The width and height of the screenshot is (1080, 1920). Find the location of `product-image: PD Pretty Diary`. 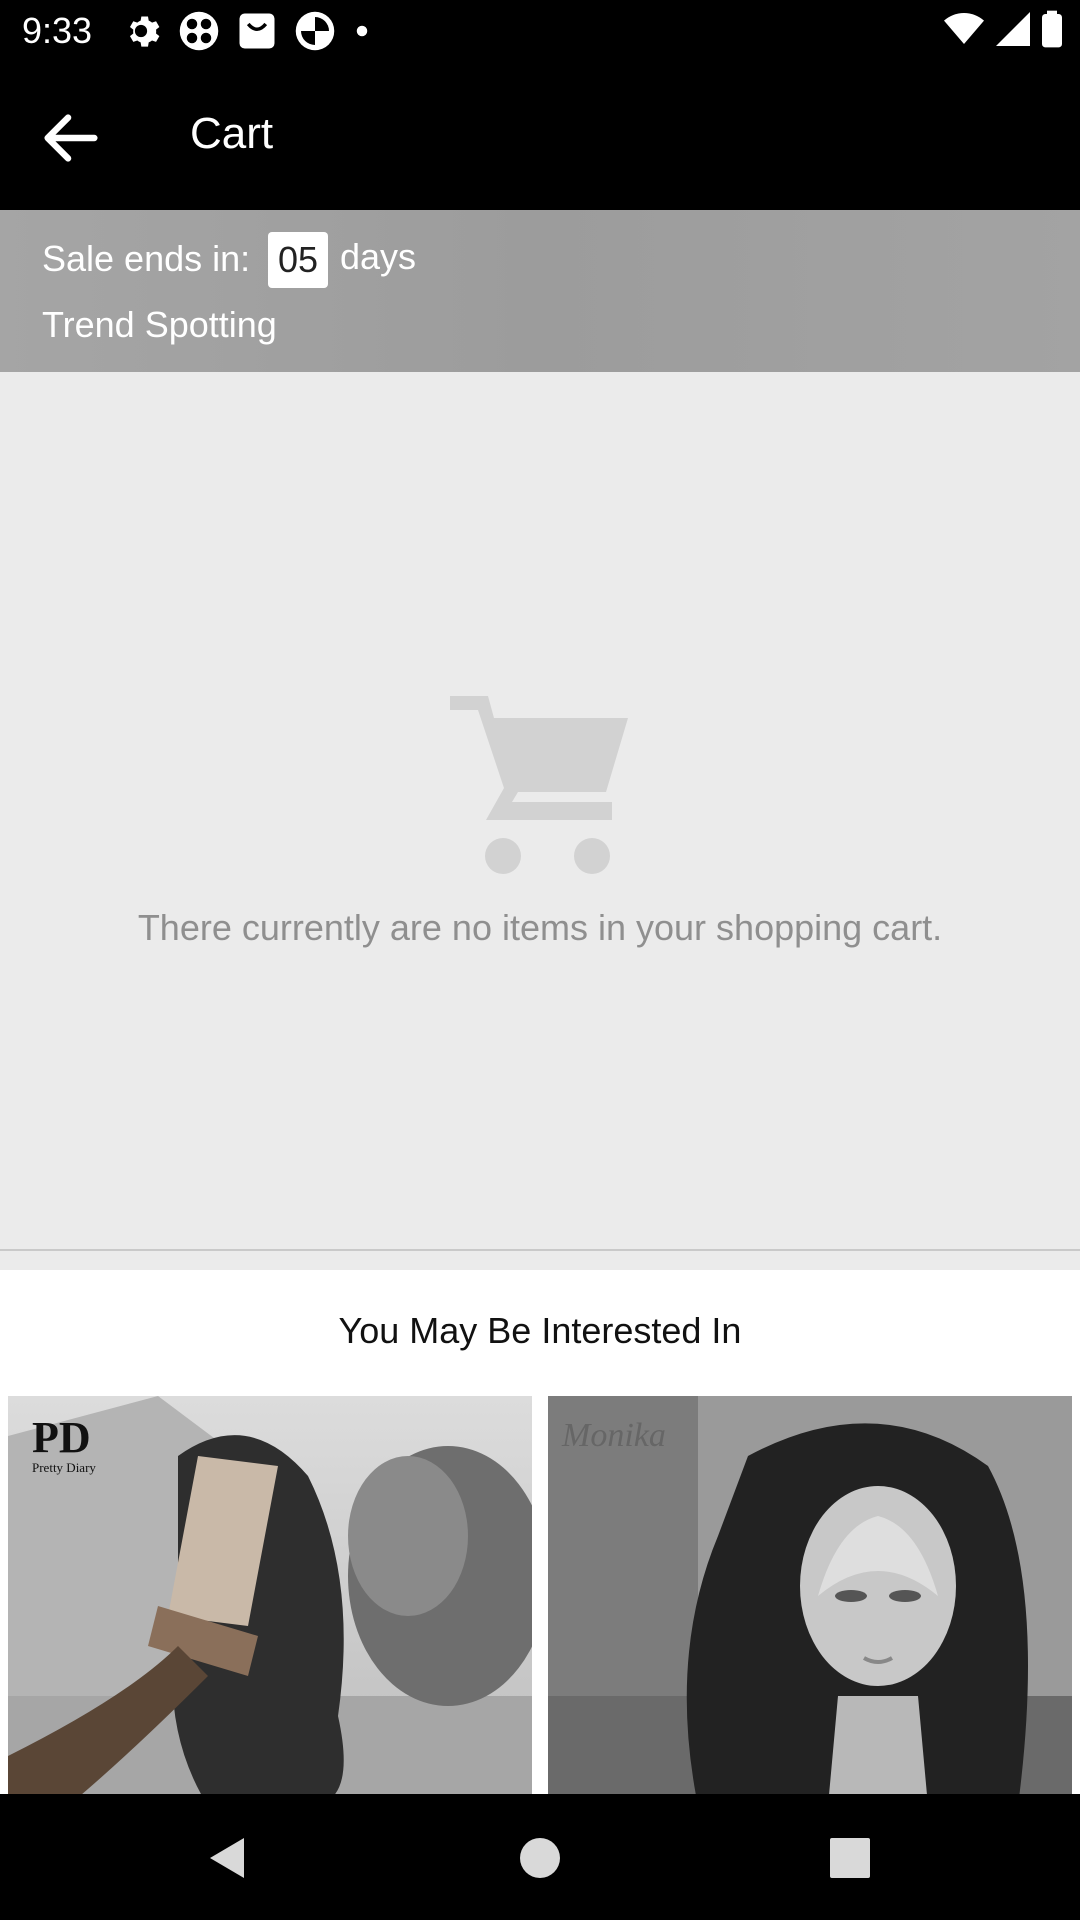

product-image: PD Pretty Diary is located at coordinates (270, 1595).